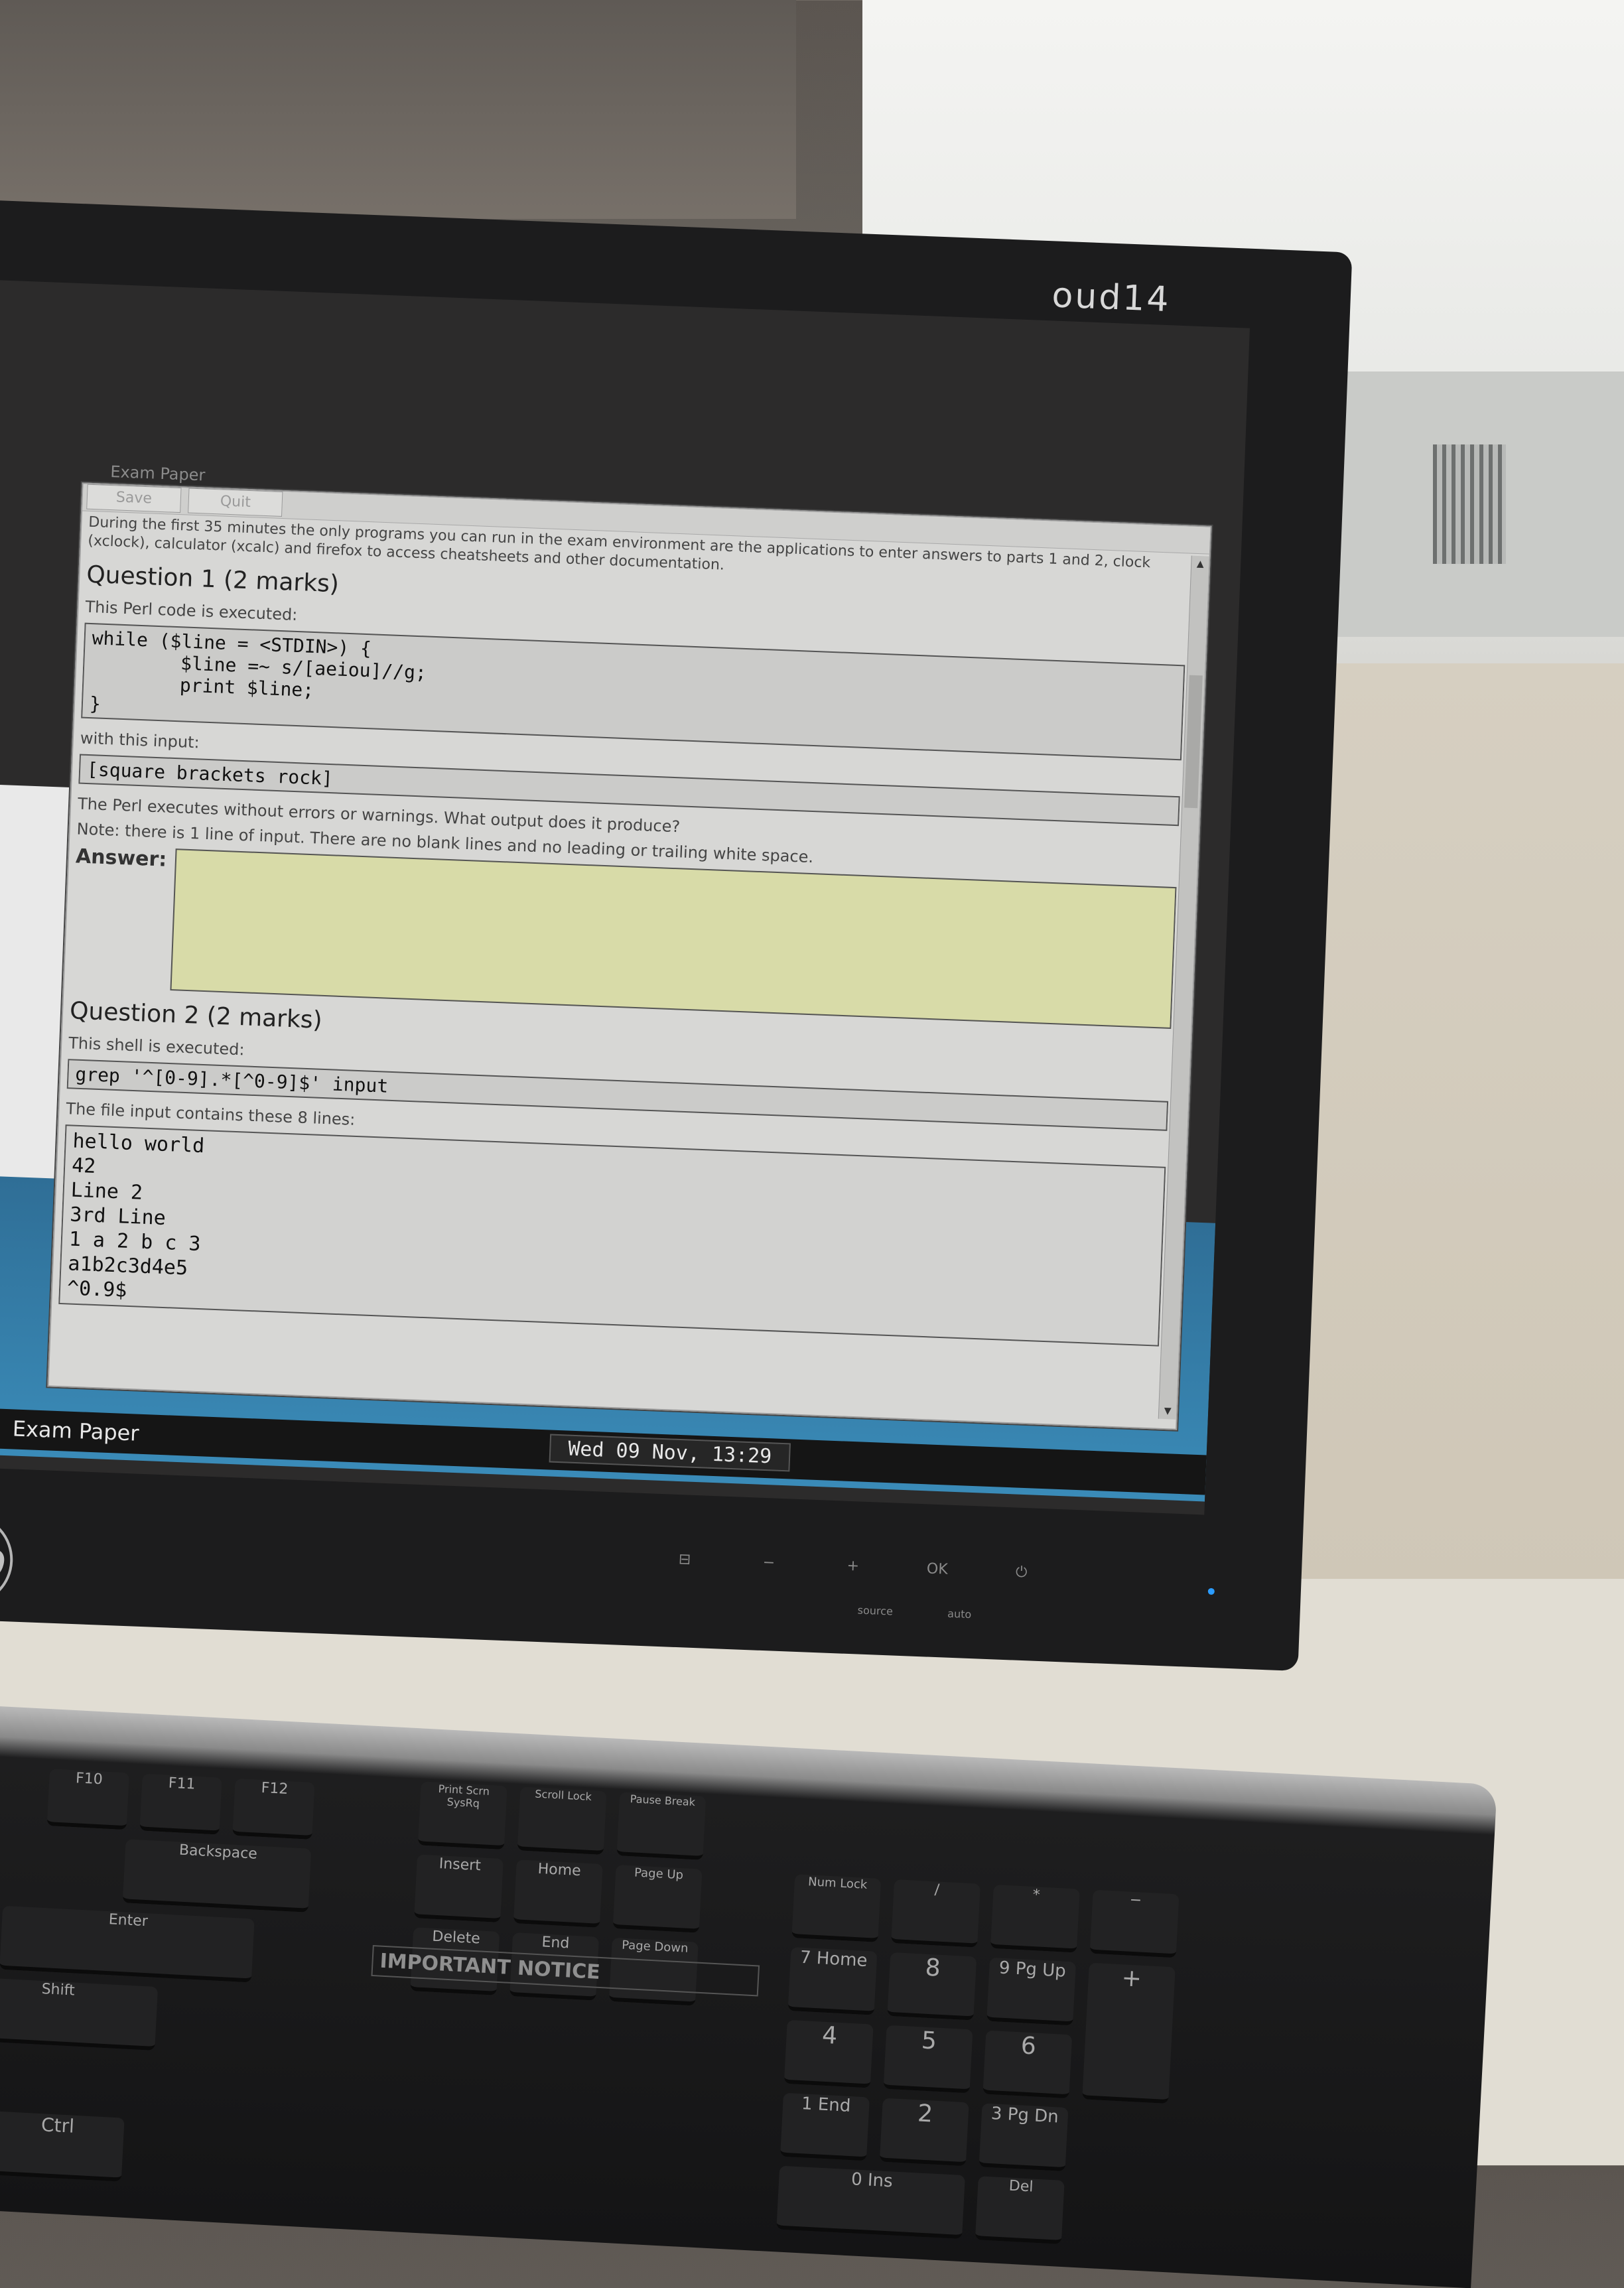 The height and width of the screenshot is (2288, 1624). I want to click on key-numpad-multiply: *, so click(1035, 1919).